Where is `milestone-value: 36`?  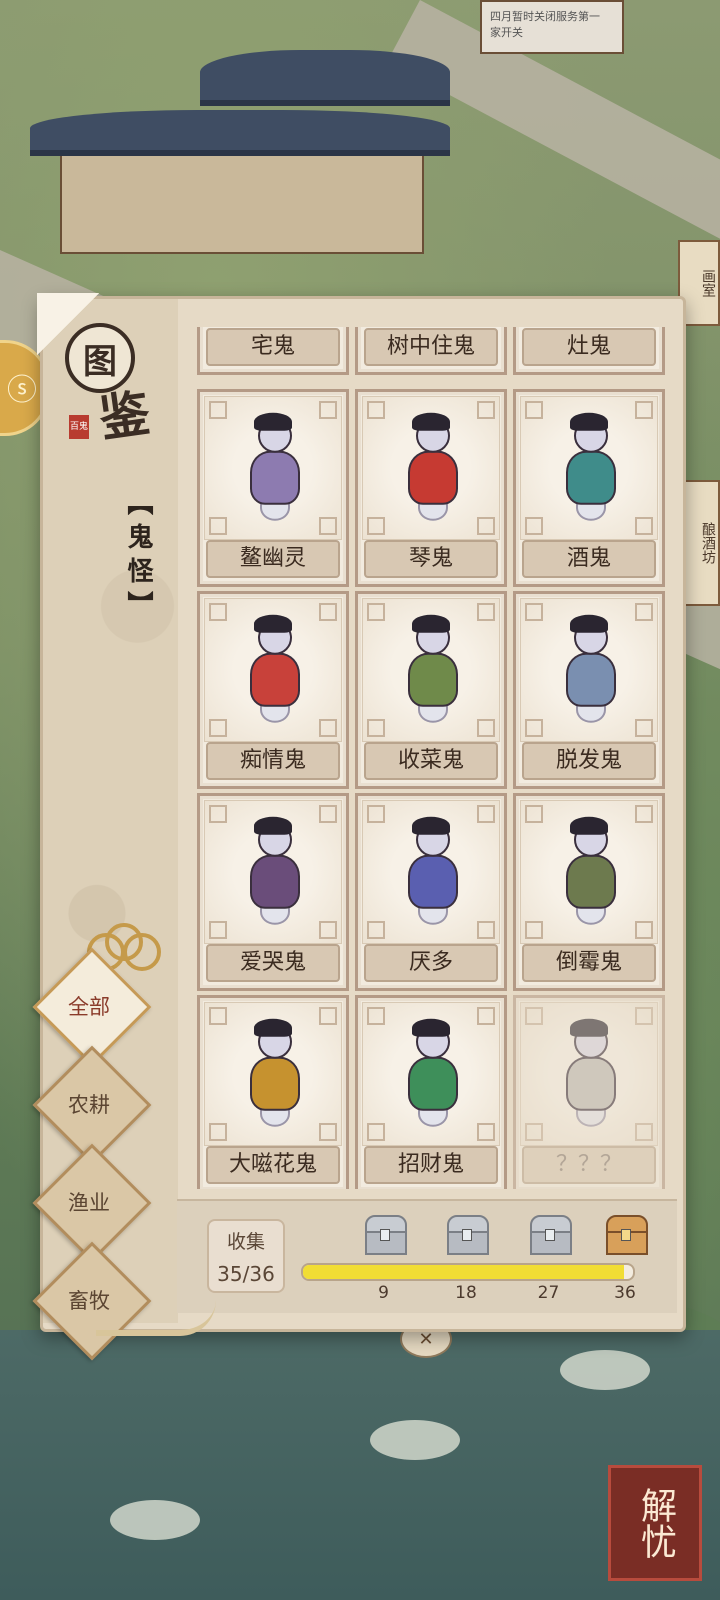
milestone-value: 36 is located at coordinates (625, 1293).